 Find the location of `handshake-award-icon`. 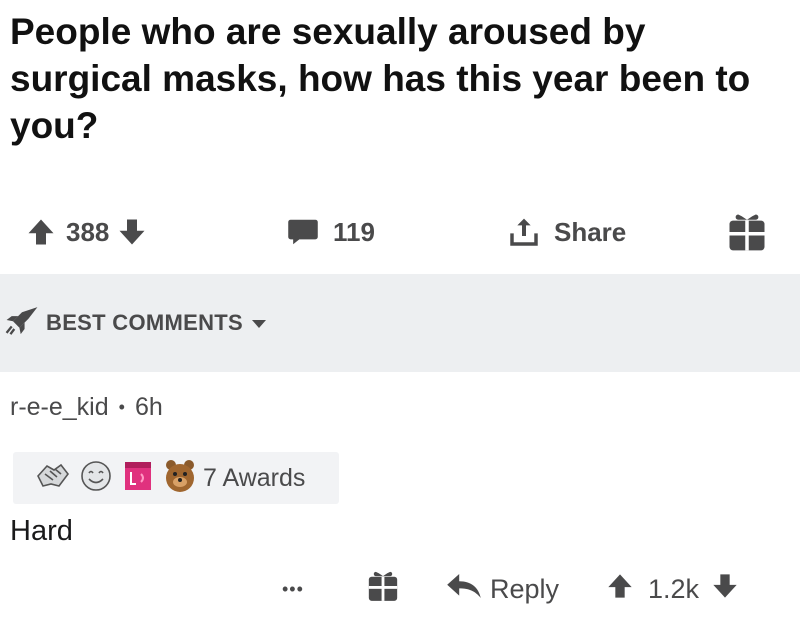

handshake-award-icon is located at coordinates (53, 478).